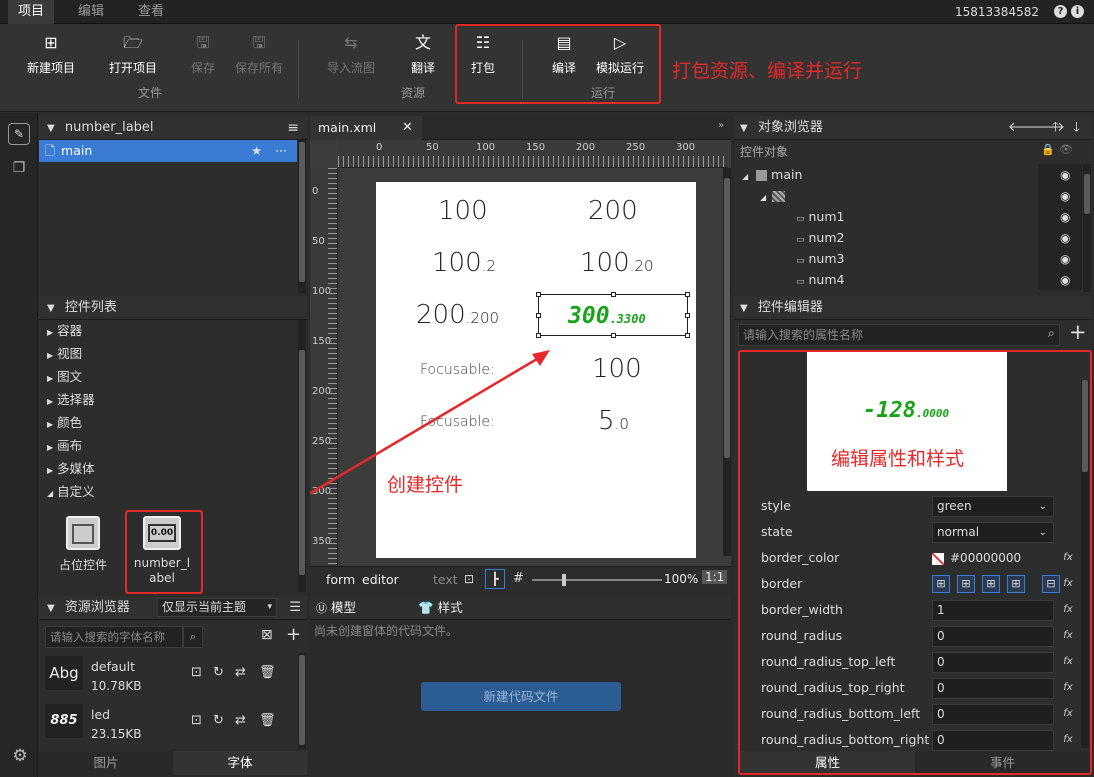 The height and width of the screenshot is (777, 1094). Describe the element at coordinates (908, 196) in the screenshot. I see `object-node-view: ◢ ◉` at that location.